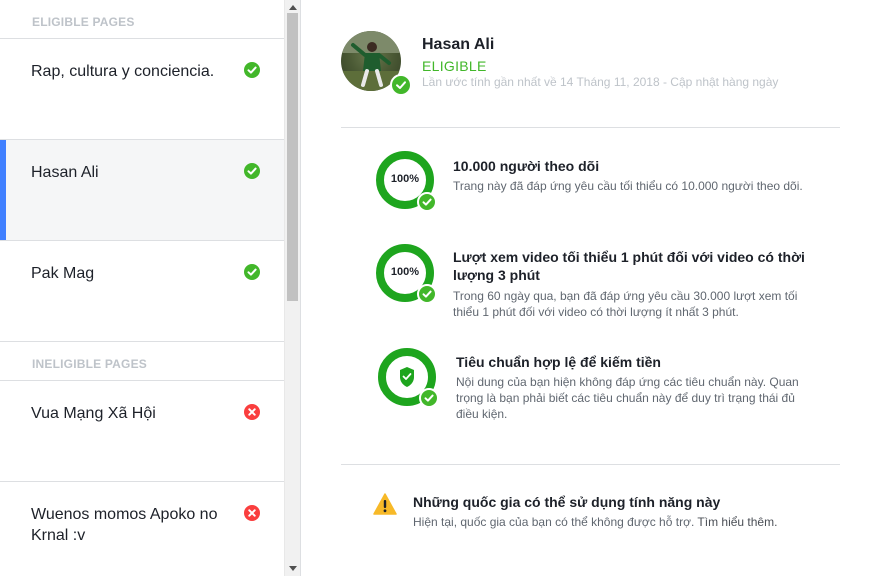 This screenshot has width=892, height=576. Describe the element at coordinates (292, 157) in the screenshot. I see `scrollbar-thumb` at that location.